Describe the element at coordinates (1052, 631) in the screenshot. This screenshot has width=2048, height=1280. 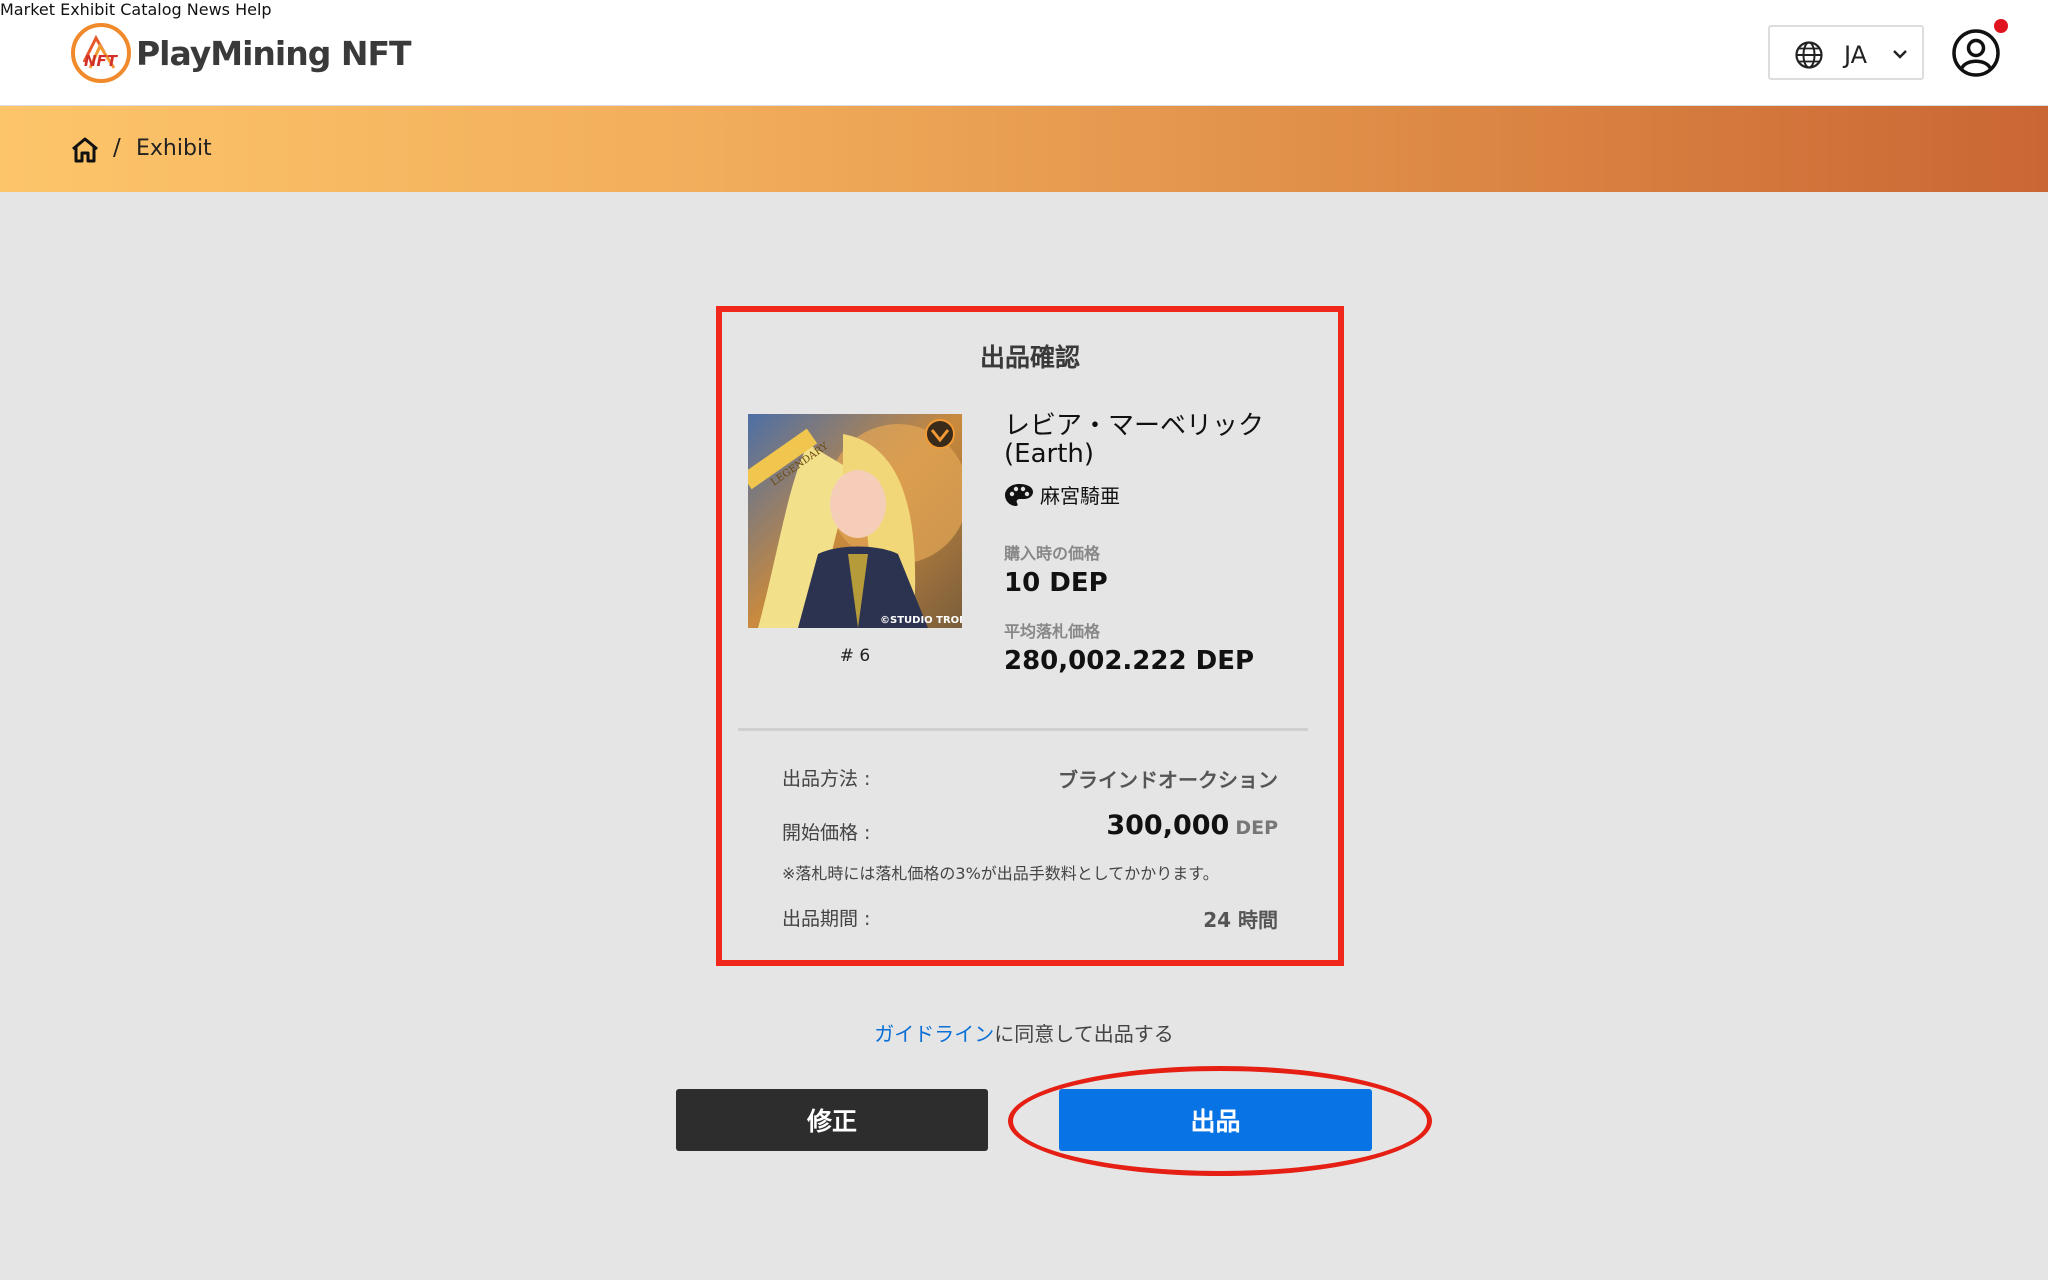
I see `avg-price-label: 平均落札価格` at that location.